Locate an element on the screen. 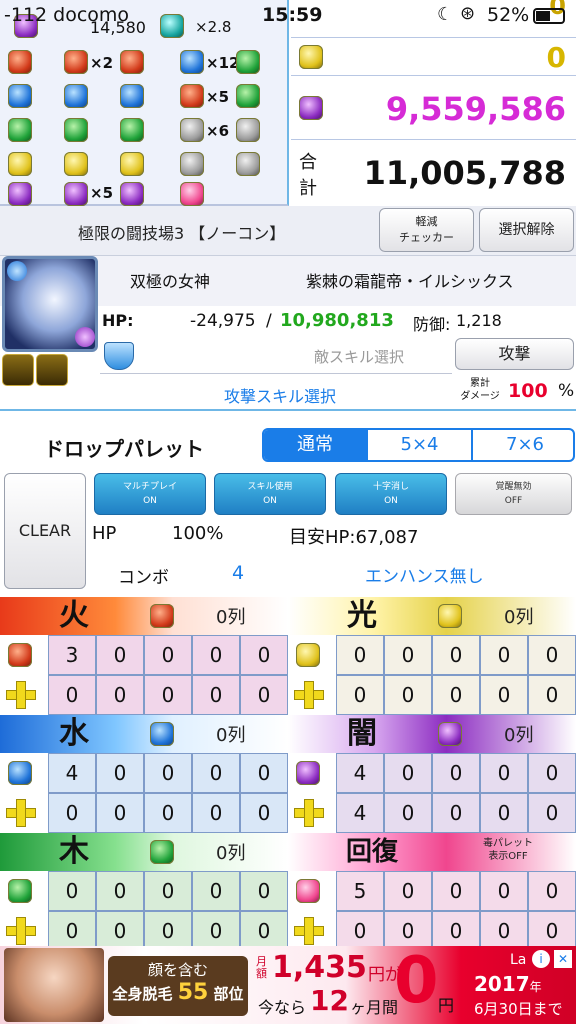 This screenshot has width=576, height=1024. multiplay-toggle: マルチプレイ ON is located at coordinates (150, 494).